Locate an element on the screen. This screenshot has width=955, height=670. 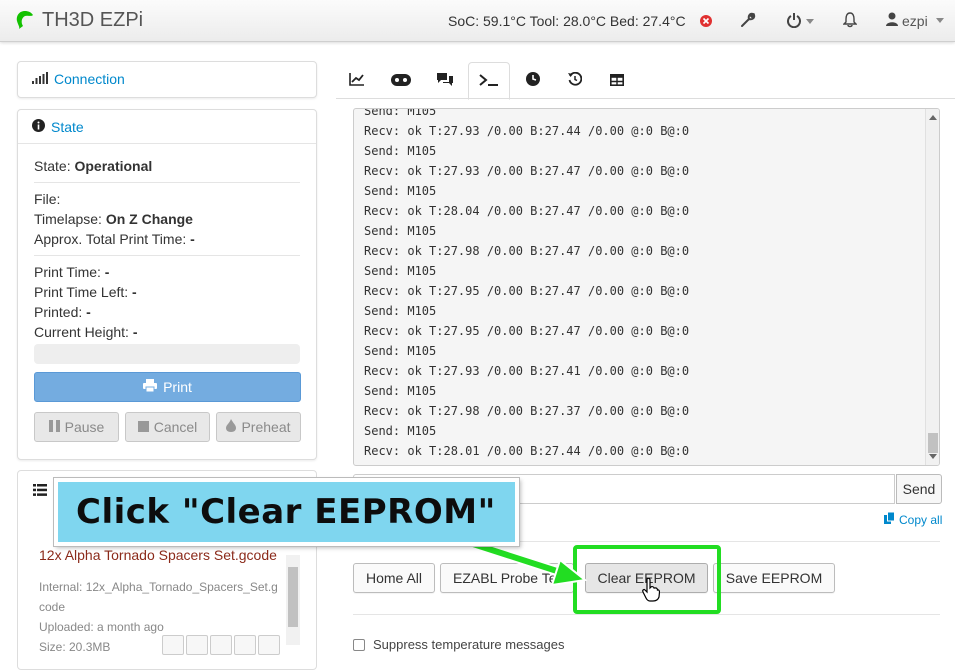
comments-icon is located at coordinates (445, 81).